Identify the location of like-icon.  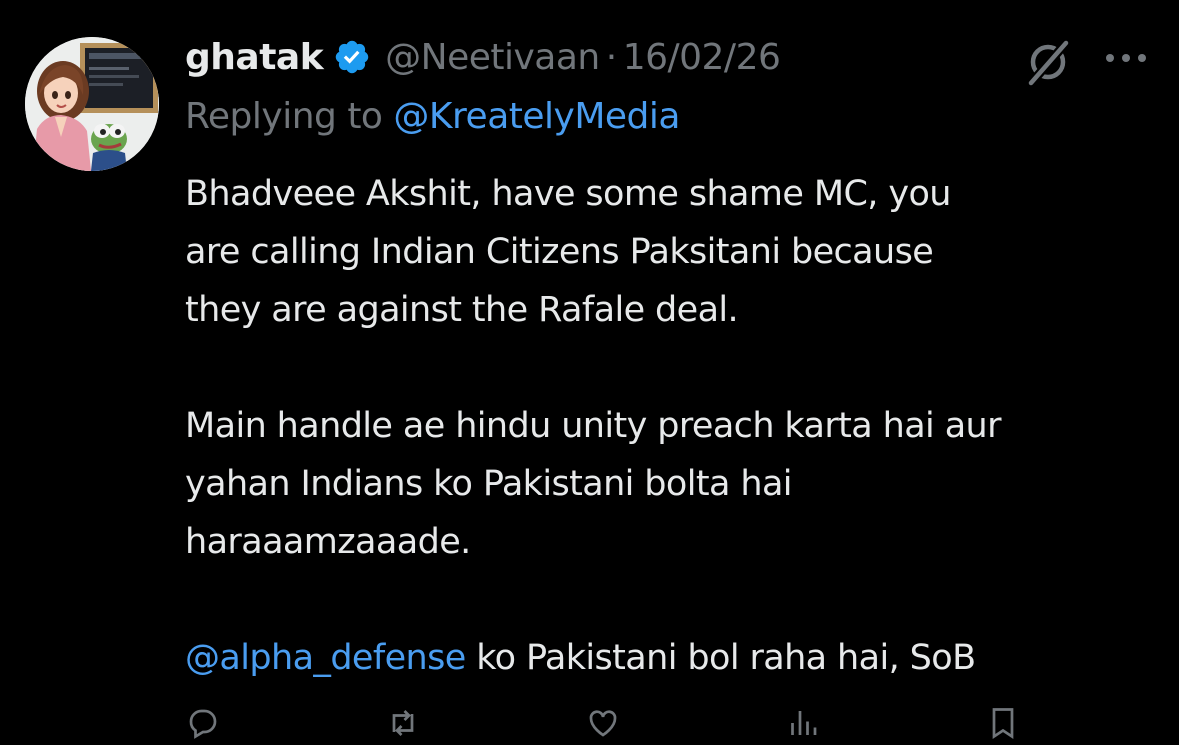
(603, 723).